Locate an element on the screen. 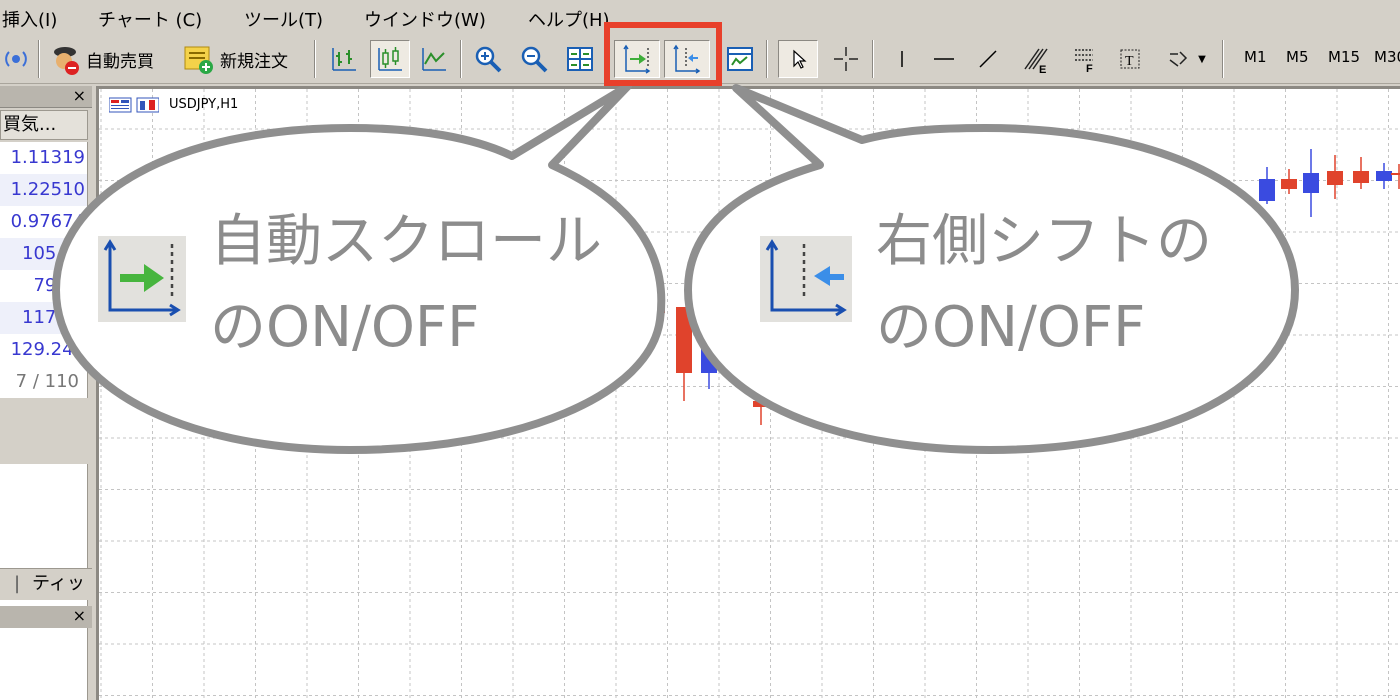 This screenshot has width=1400, height=700. chart-shift-callout-line2: のON/OFF is located at coordinates (1011, 327).